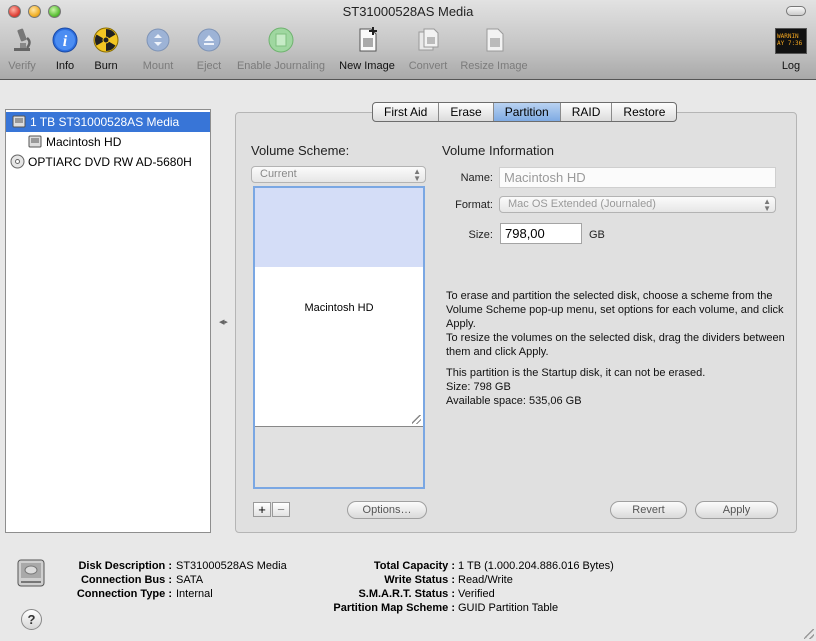 Image resolution: width=816 pixels, height=641 pixels. Describe the element at coordinates (281, 40) in the screenshot. I see `journaling-icon` at that location.